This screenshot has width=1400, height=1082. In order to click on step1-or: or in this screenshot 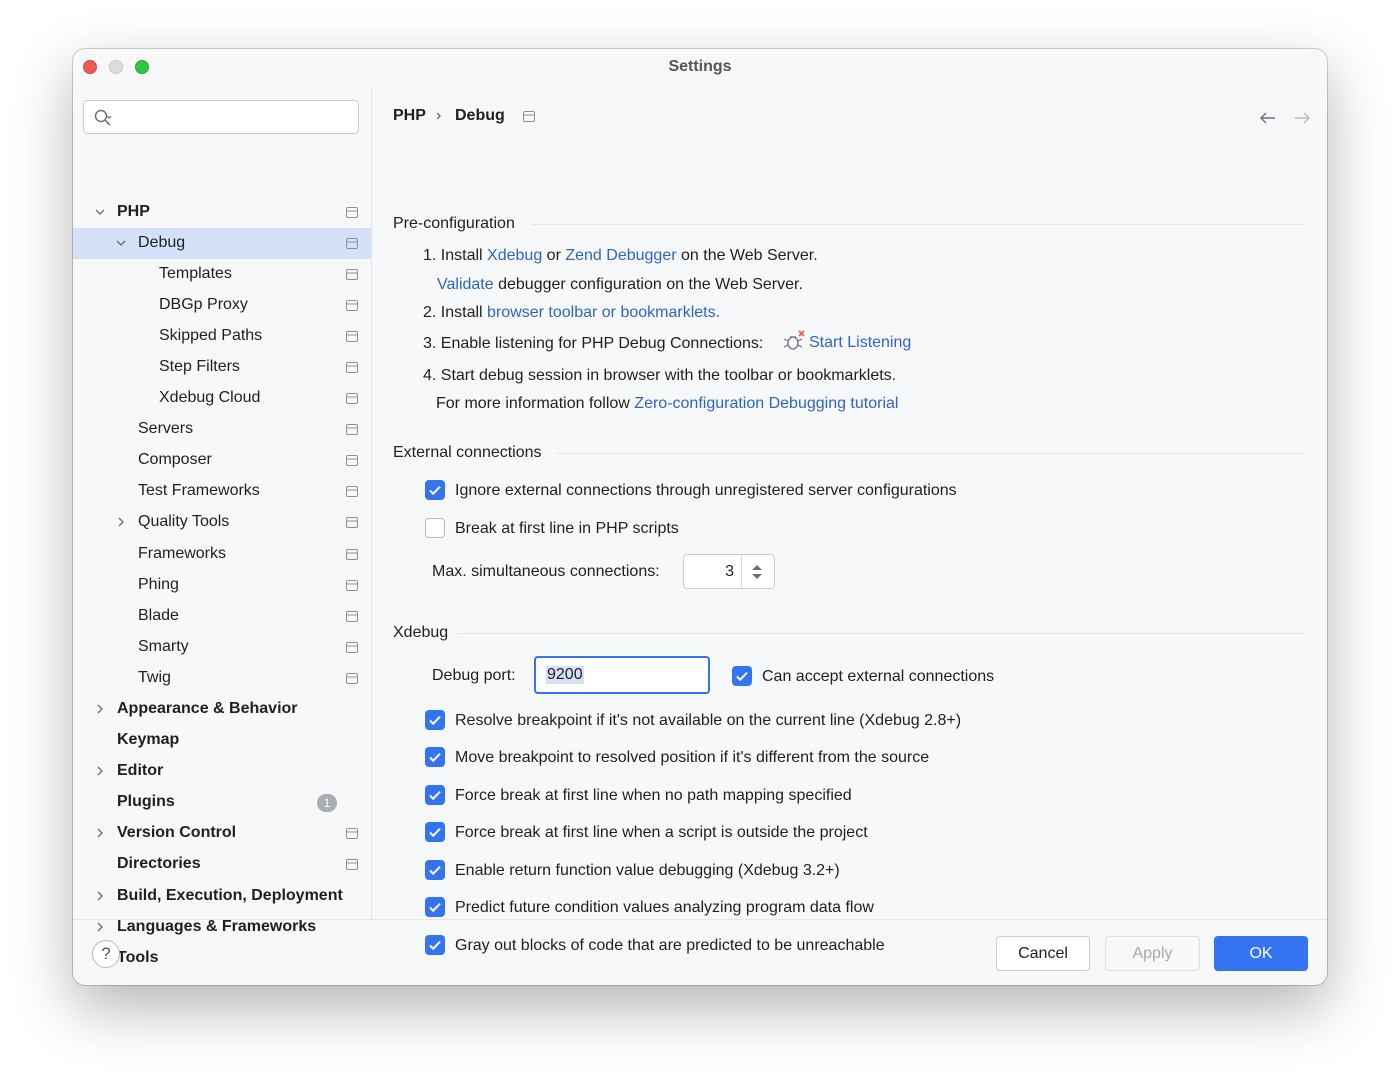, I will do `click(553, 255)`.